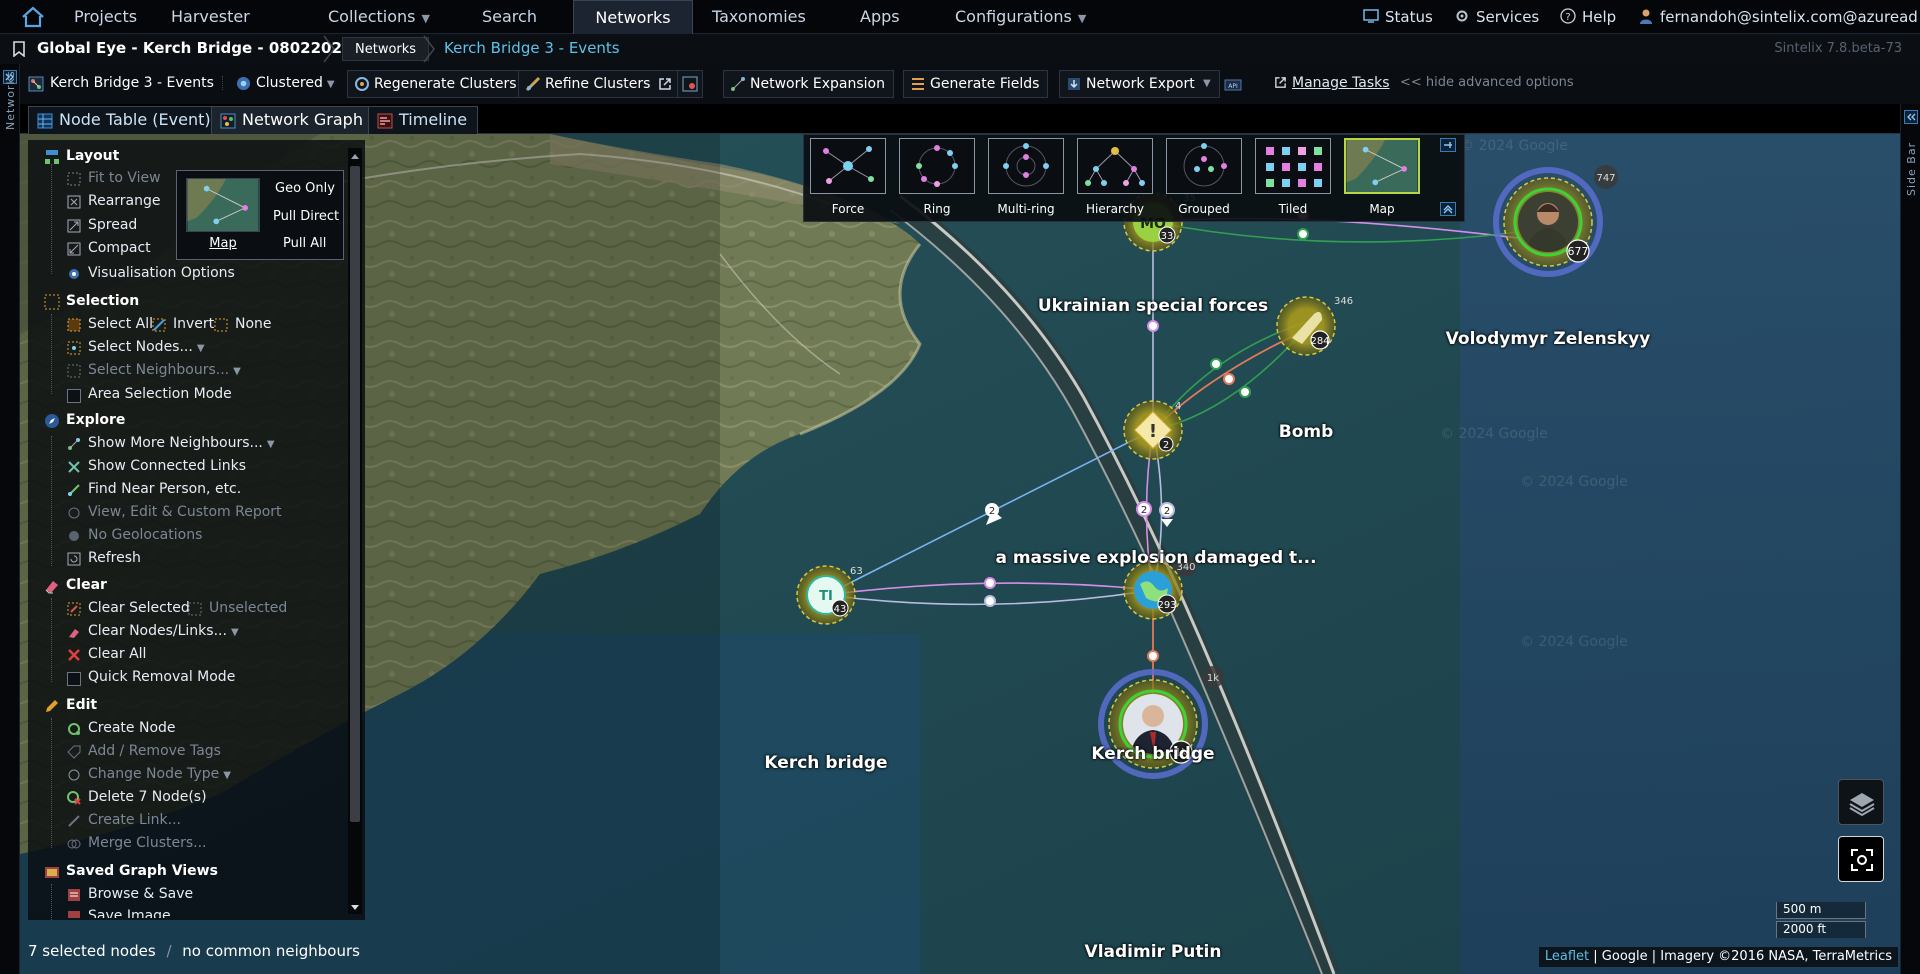 The height and width of the screenshot is (974, 1920). I want to click on clear-unselected-item: Unselected, so click(248, 608).